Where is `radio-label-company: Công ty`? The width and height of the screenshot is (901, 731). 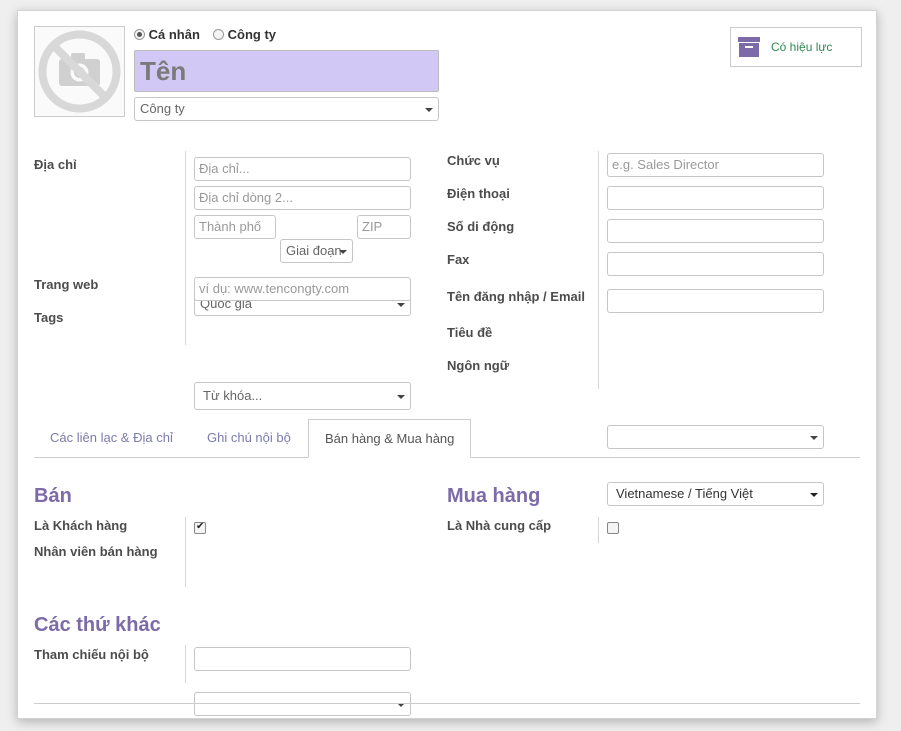 radio-label-company: Công ty is located at coordinates (252, 34).